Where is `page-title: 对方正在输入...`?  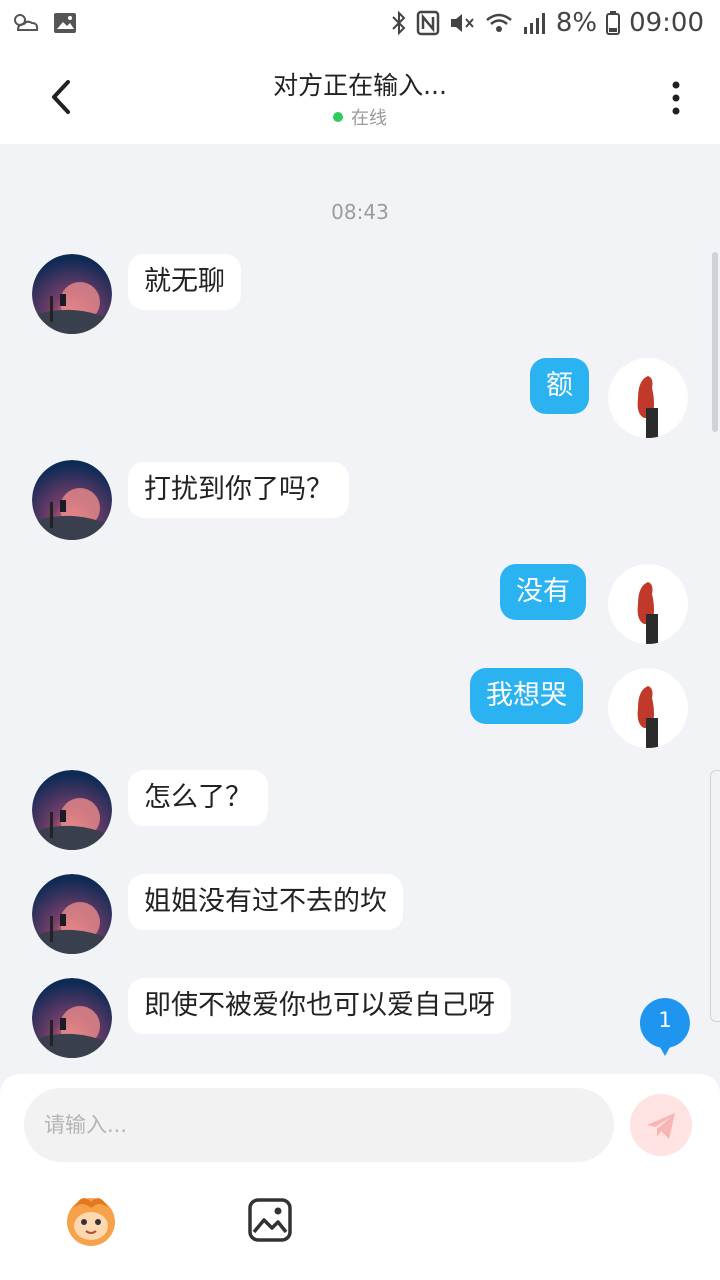 page-title: 对方正在输入... is located at coordinates (360, 85).